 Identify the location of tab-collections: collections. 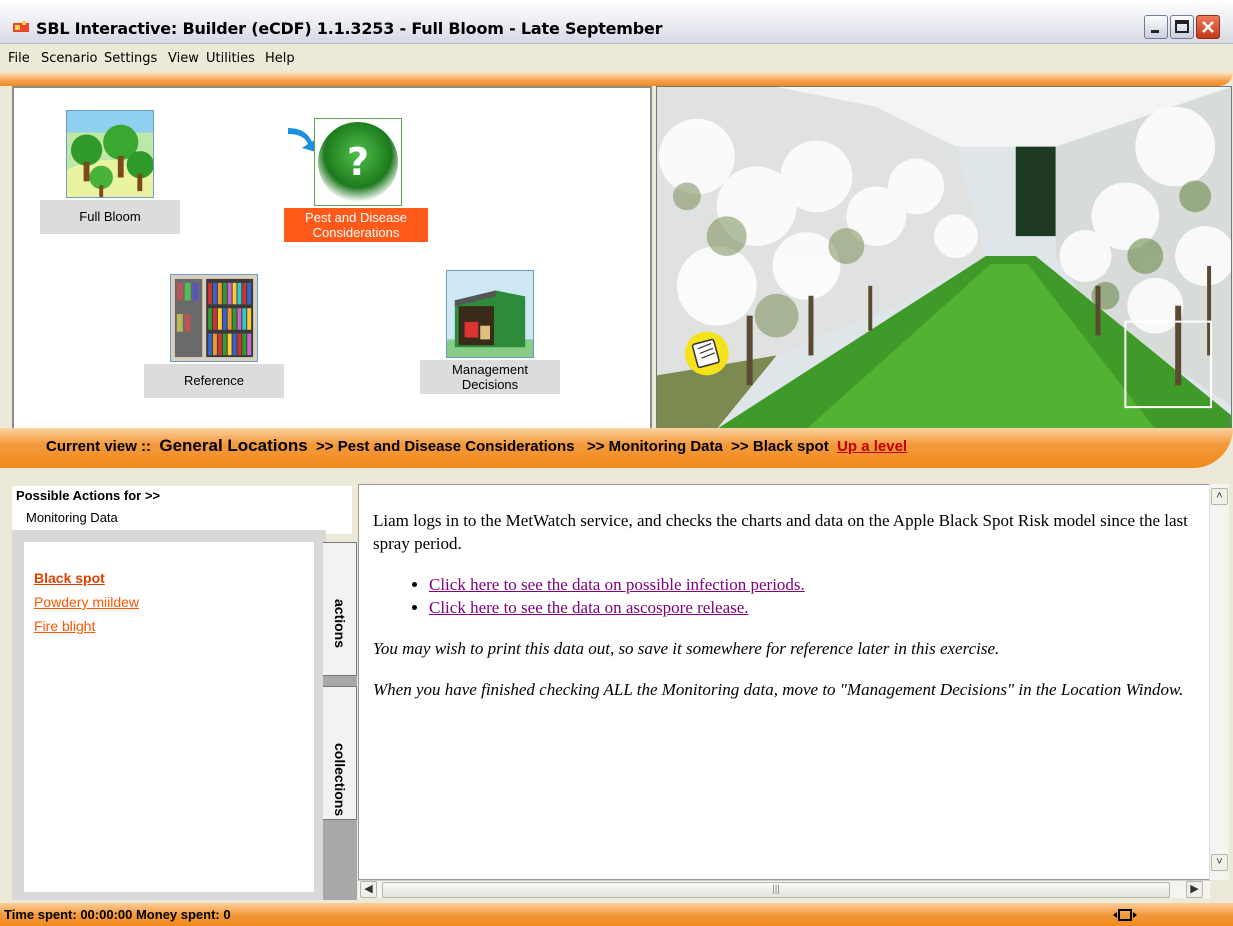
(340, 753).